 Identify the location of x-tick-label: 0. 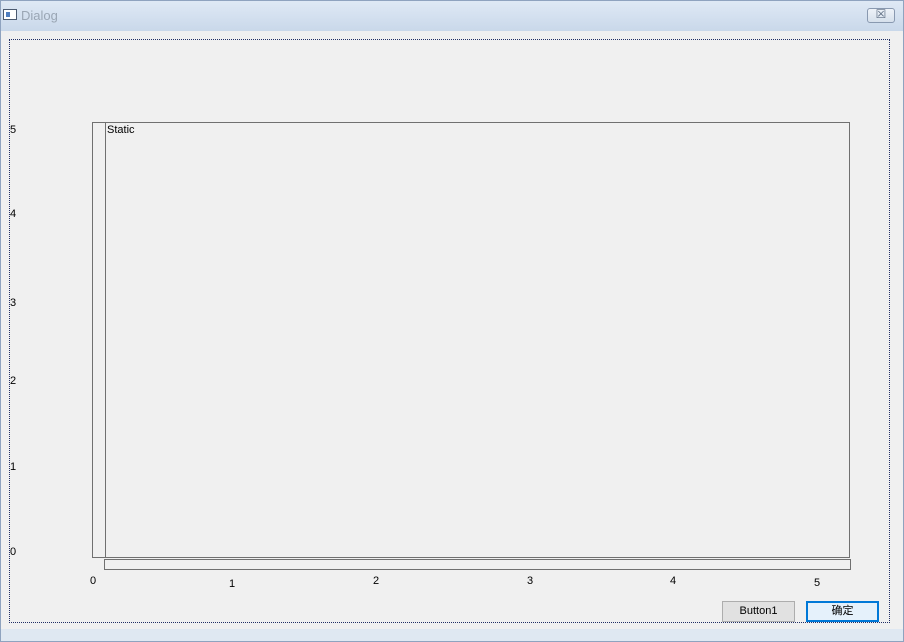
(93, 581).